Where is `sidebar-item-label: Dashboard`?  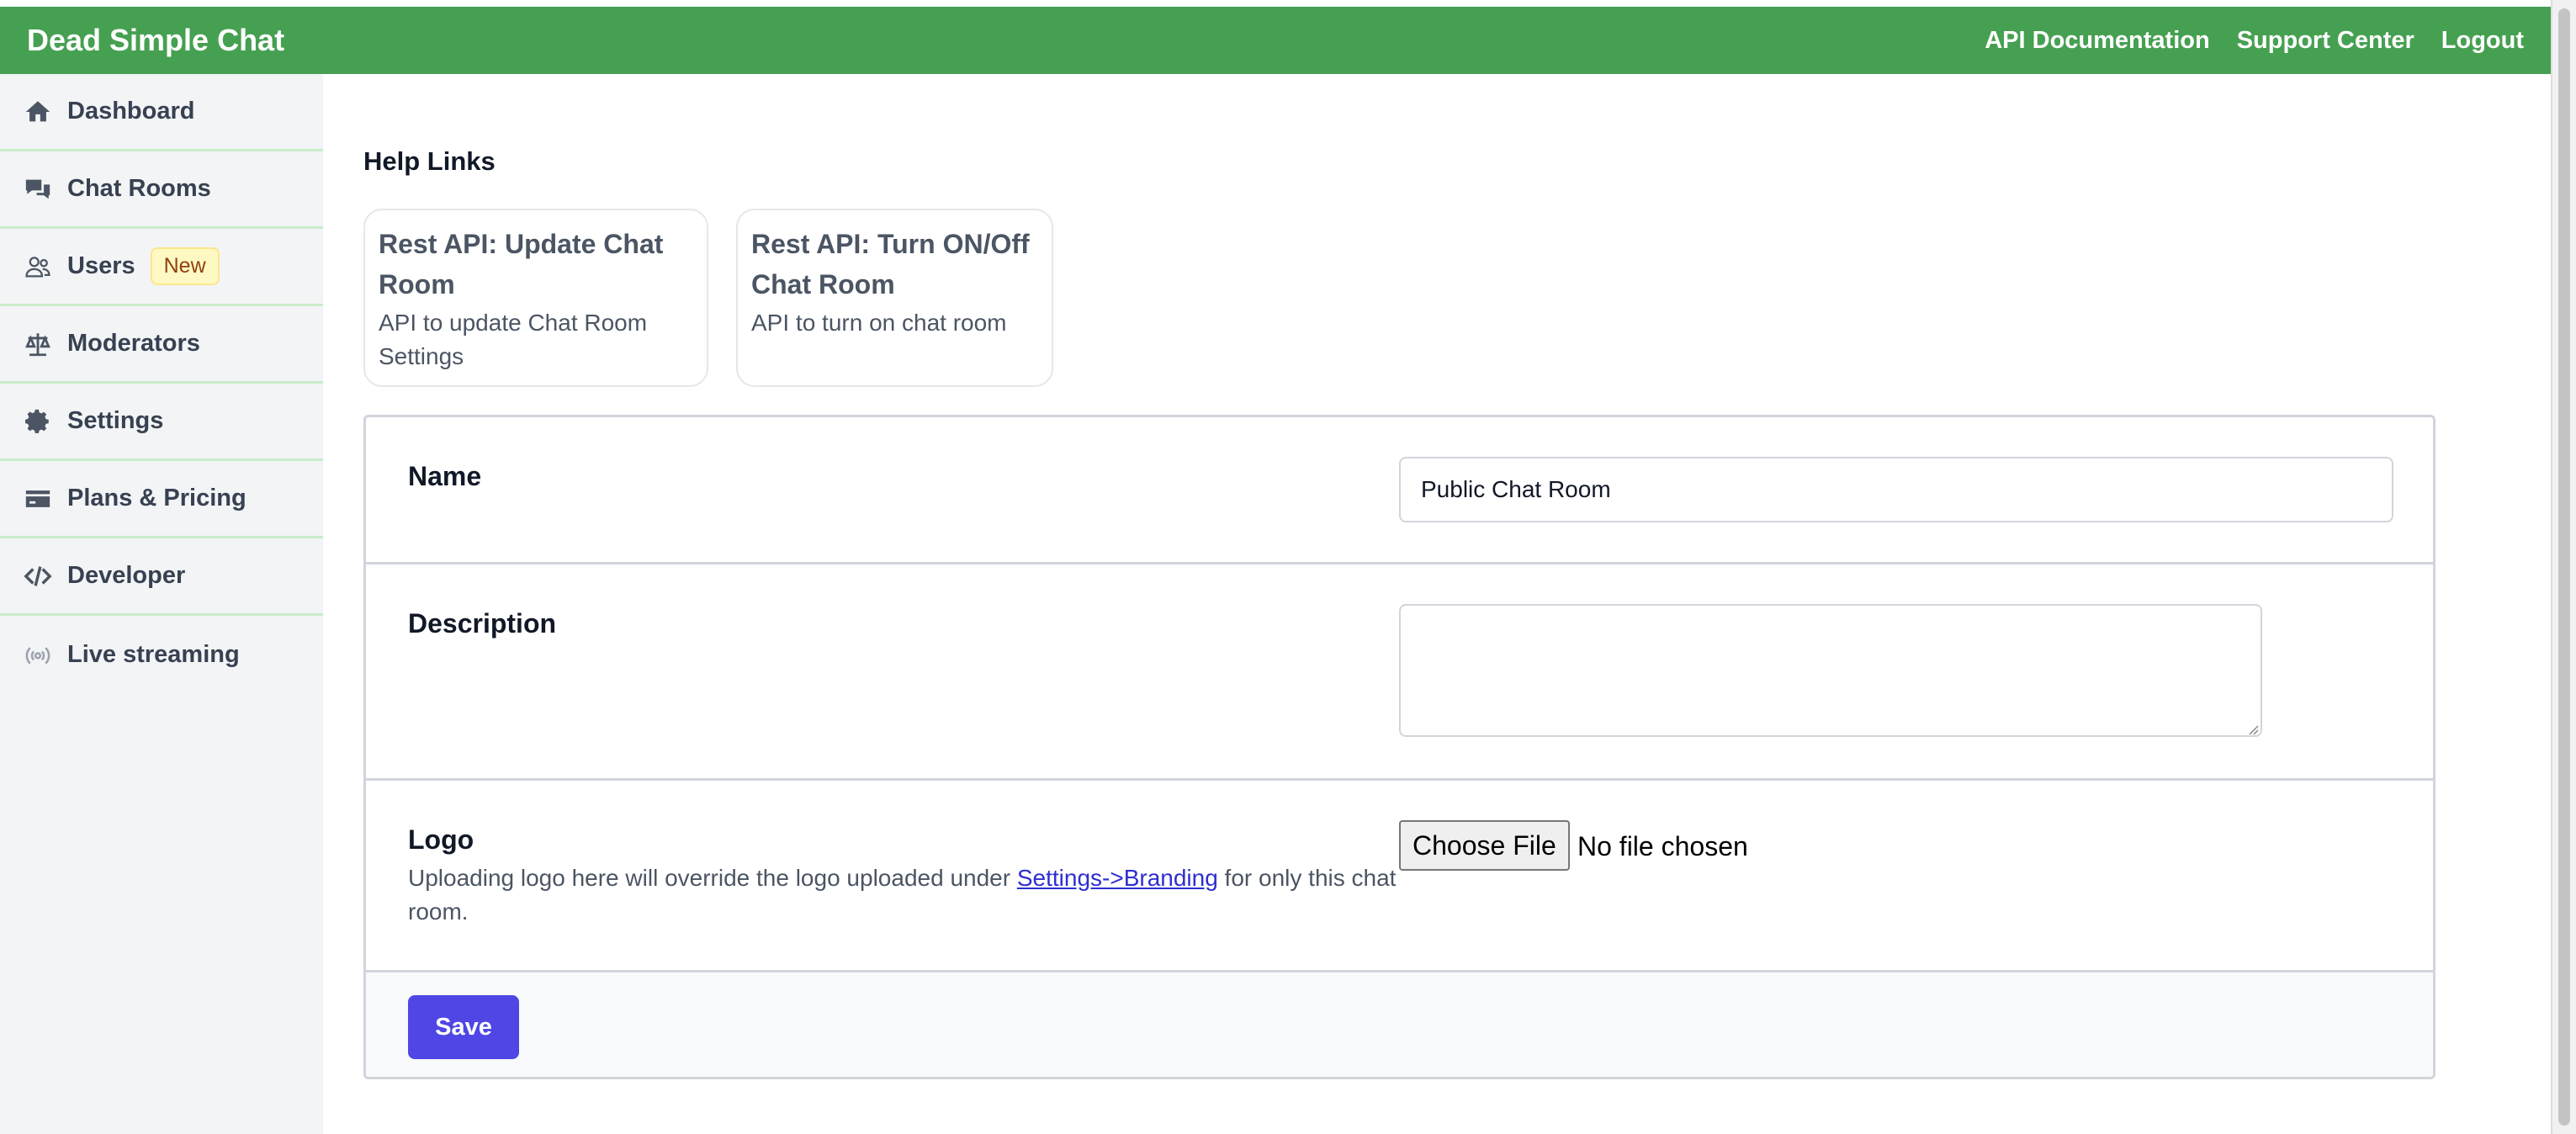
sidebar-item-label: Dashboard is located at coordinates (131, 112).